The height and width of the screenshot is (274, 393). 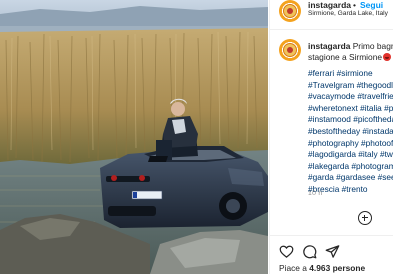 I want to click on paper-plane-icon, so click(x=332, y=251).